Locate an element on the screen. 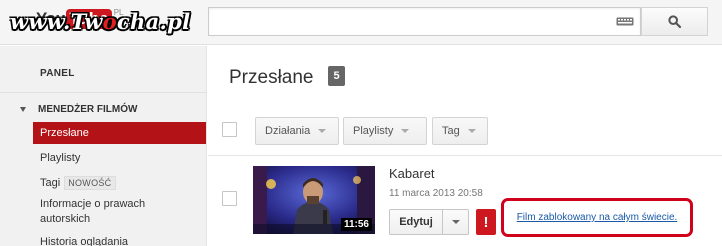  edit-options-dropdown is located at coordinates (455, 222).